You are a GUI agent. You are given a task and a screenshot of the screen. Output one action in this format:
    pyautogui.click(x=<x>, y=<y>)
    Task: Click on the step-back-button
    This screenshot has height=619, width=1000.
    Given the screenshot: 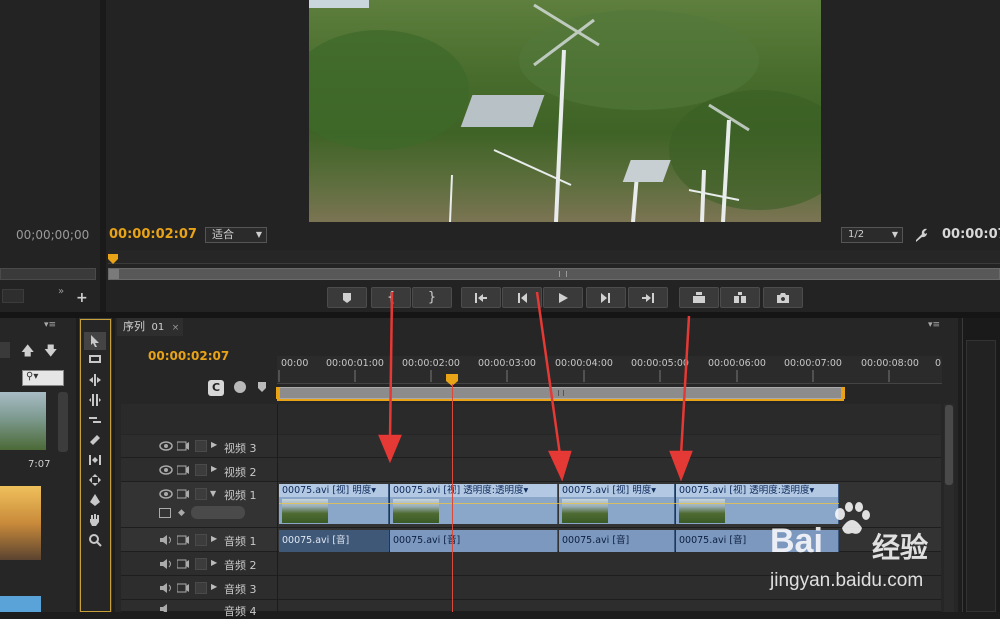 What is the action you would take?
    pyautogui.click(x=522, y=297)
    